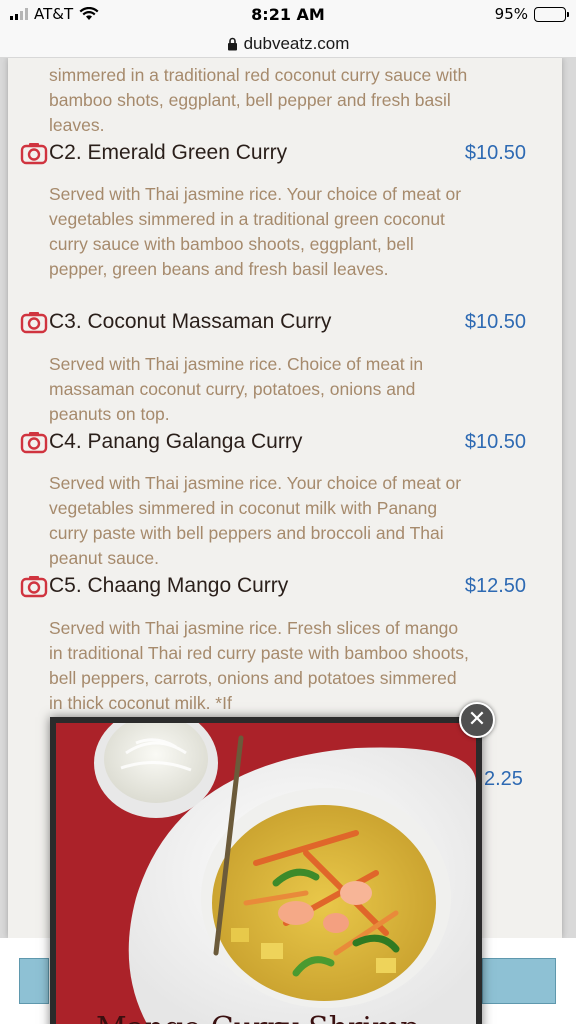  I want to click on order-button-left, so click(34, 981).